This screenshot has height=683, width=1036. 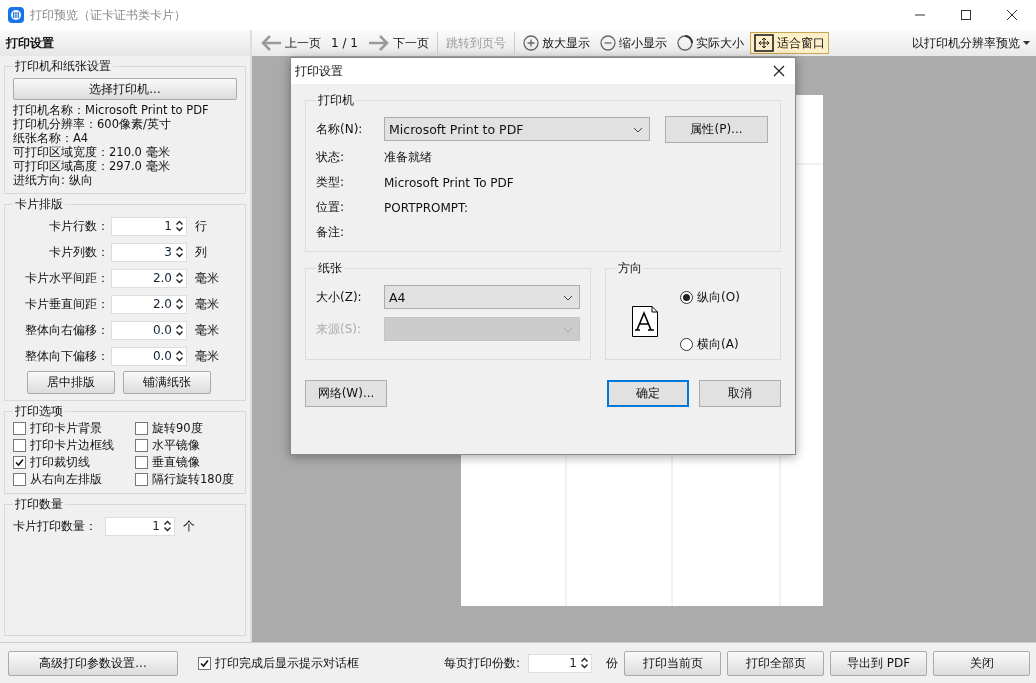 What do you see at coordinates (74, 462) in the screenshot?
I see `option-checkbox: 打印裁切线` at bounding box center [74, 462].